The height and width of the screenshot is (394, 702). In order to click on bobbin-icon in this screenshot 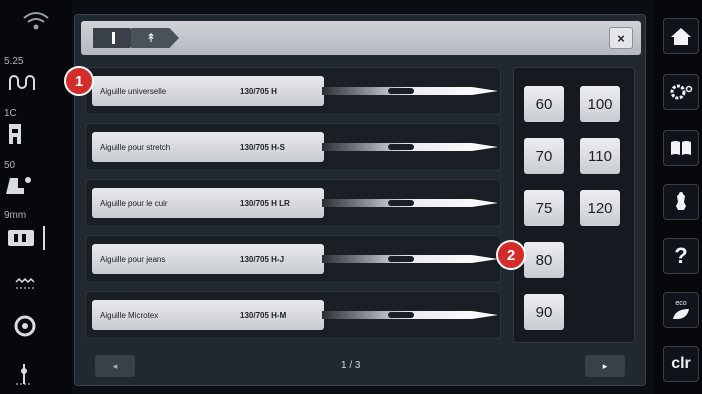, I will do `click(36, 326)`.